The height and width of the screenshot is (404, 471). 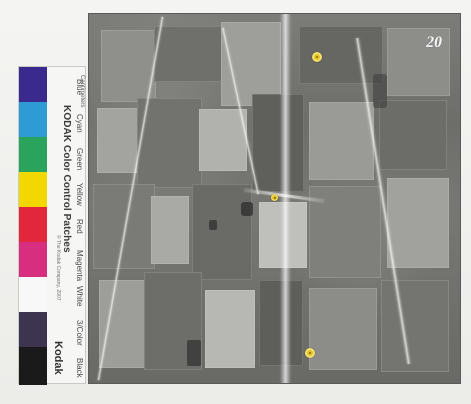 I want to click on photo-number-label: 20, so click(x=434, y=42).